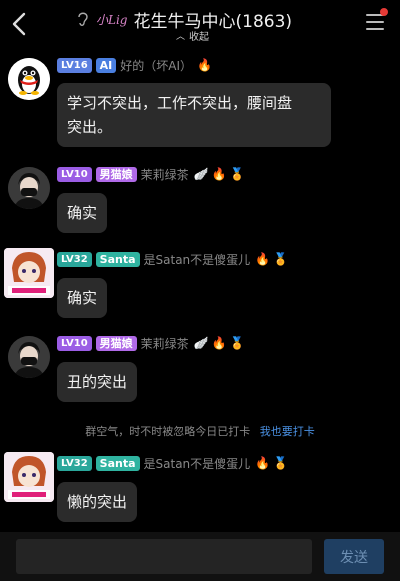  What do you see at coordinates (194, 115) in the screenshot?
I see `message-bubble: 学习不突出，工作不突出，腰间盘 突出。` at bounding box center [194, 115].